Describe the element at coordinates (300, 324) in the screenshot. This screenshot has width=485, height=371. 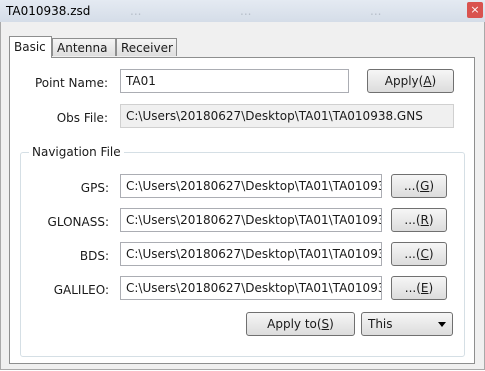
I see `apply-to-button: Apply to(S)` at that location.